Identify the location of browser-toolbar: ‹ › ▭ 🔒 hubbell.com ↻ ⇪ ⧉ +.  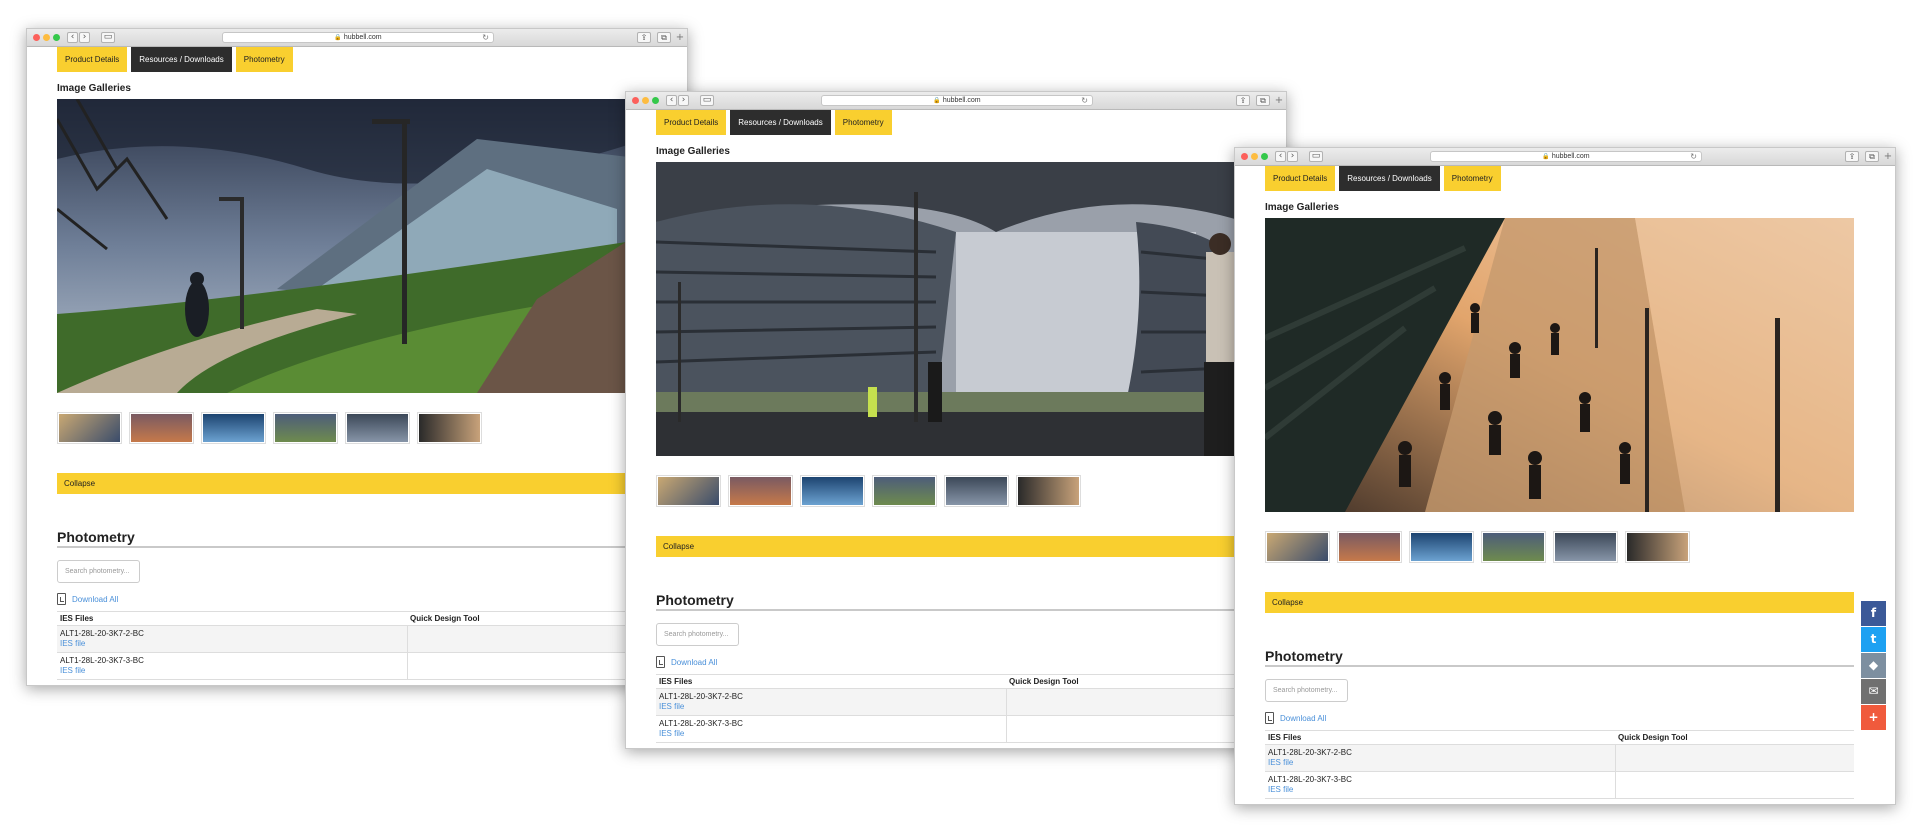
(357, 38).